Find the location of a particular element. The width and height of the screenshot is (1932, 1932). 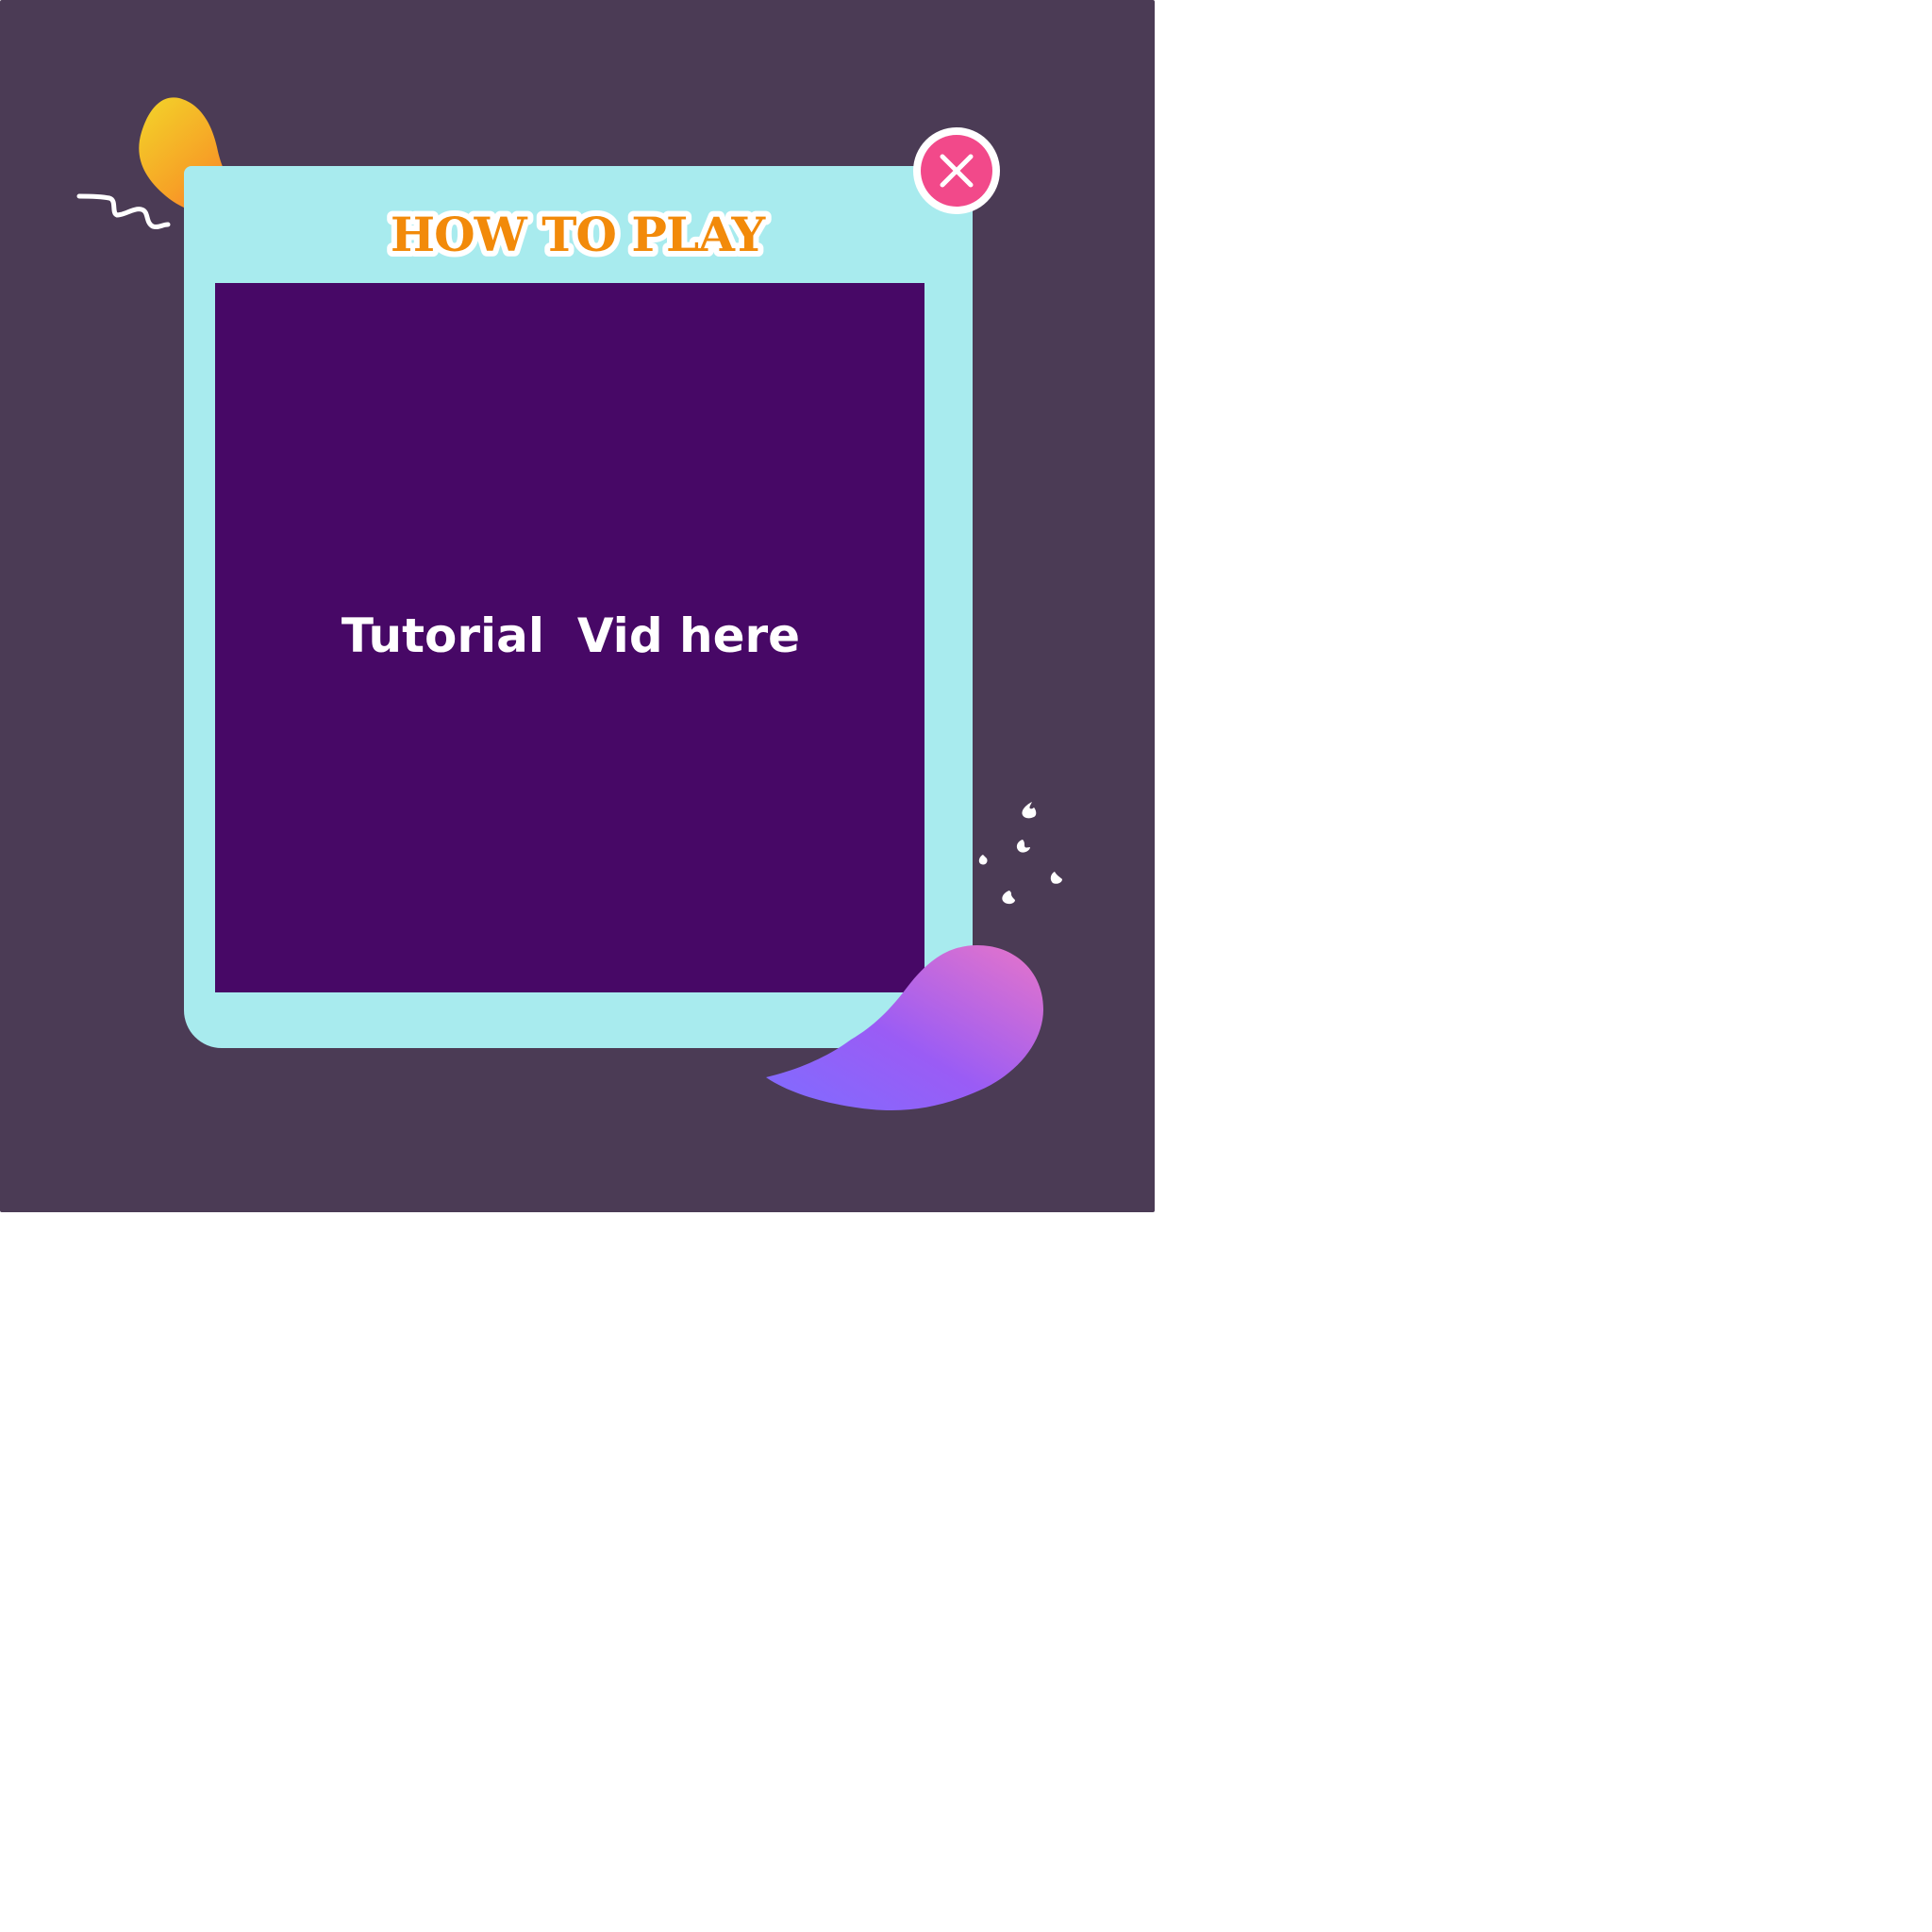

tutorial-video-area: Tutorial Vid here is located at coordinates (569, 637).